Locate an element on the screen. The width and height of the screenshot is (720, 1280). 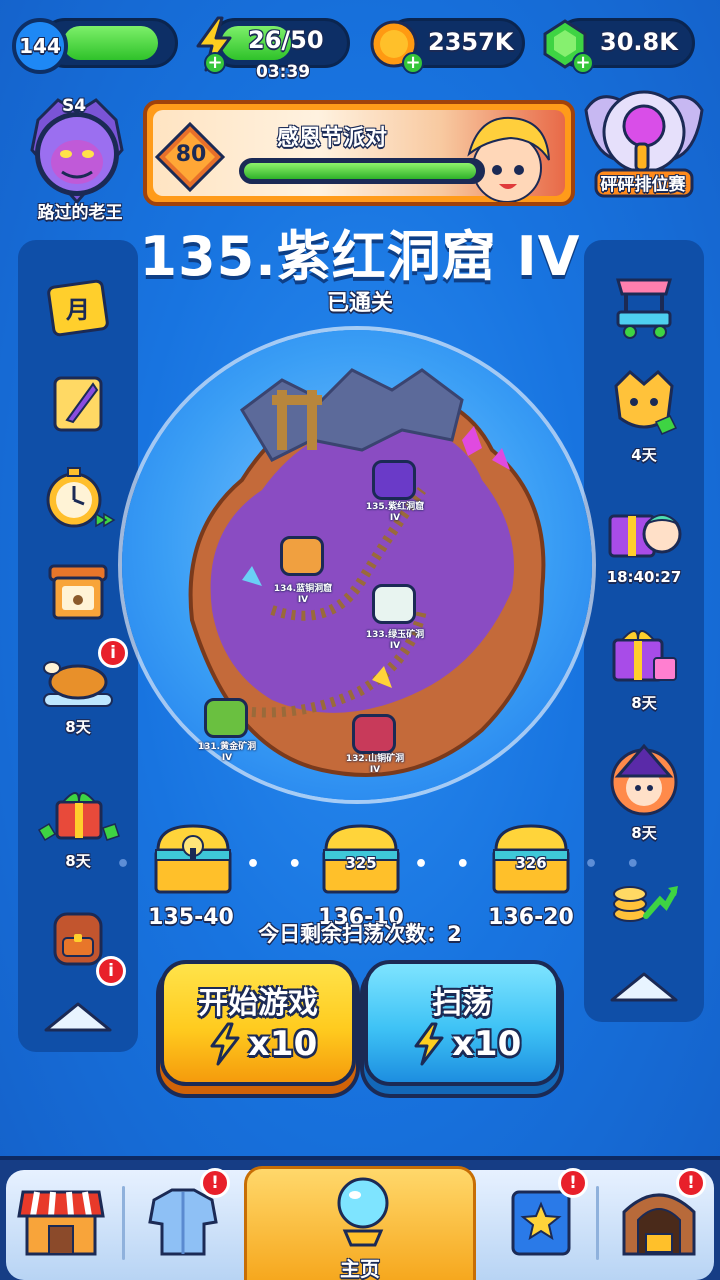
sweep-cost: x10 is located at coordinates (487, 1044).